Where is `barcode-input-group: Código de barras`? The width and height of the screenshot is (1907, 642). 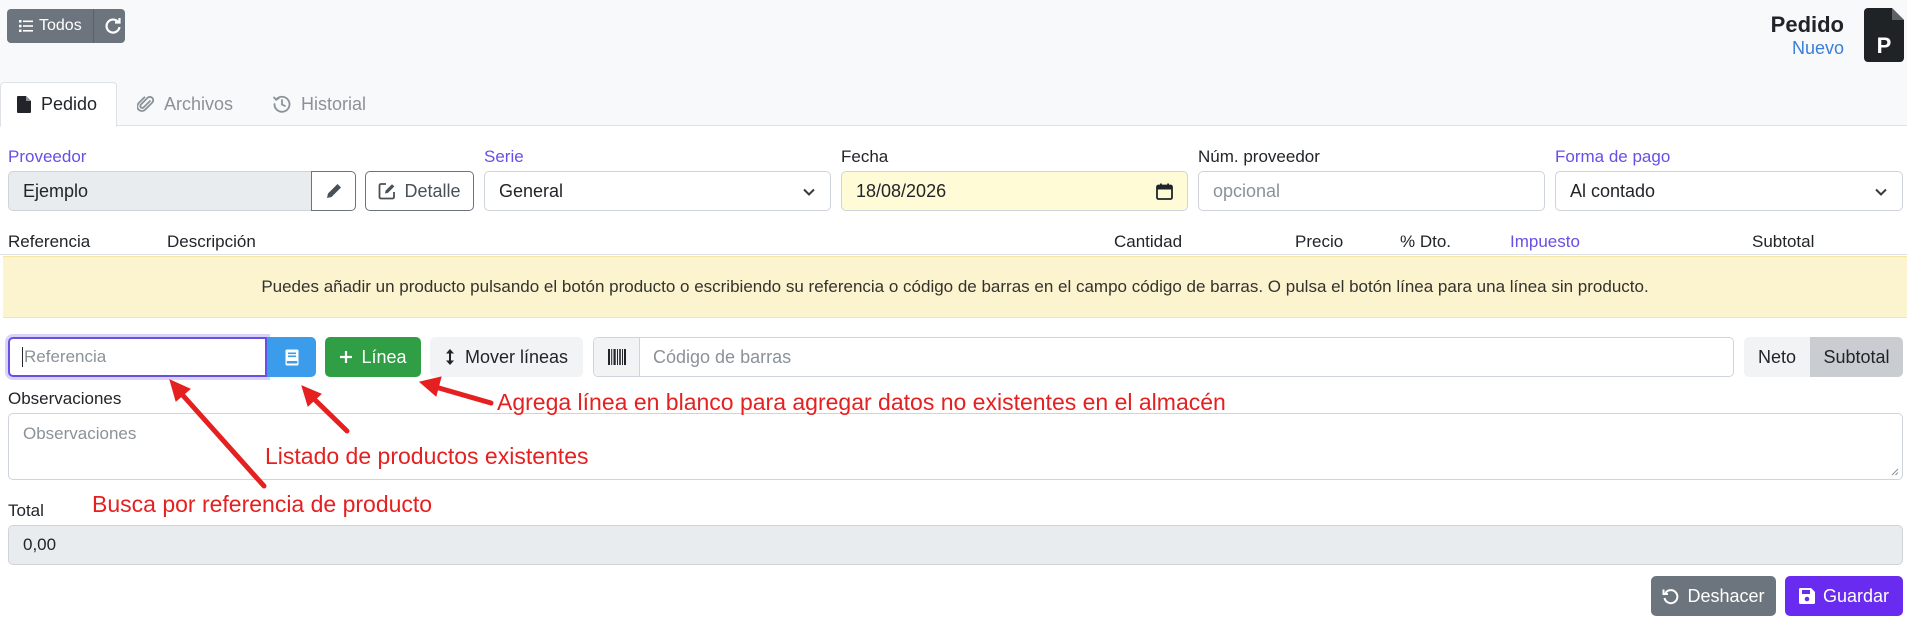 barcode-input-group: Código de barras is located at coordinates (1163, 357).